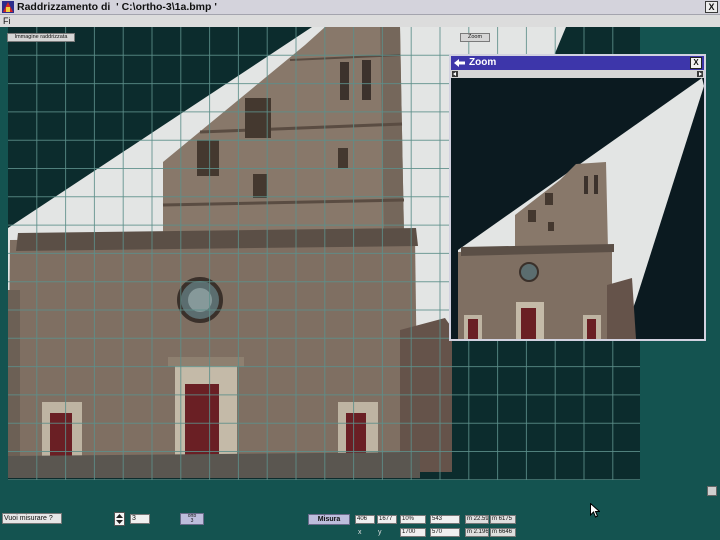 The image size is (720, 540). Describe the element at coordinates (503, 532) in the screenshot. I see `measure-result-field: m 6646` at that location.